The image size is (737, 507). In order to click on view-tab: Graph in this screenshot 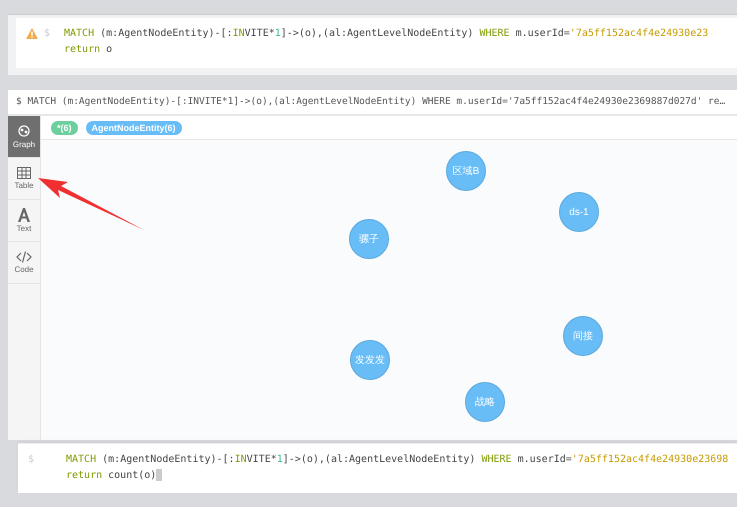, I will do `click(24, 137)`.